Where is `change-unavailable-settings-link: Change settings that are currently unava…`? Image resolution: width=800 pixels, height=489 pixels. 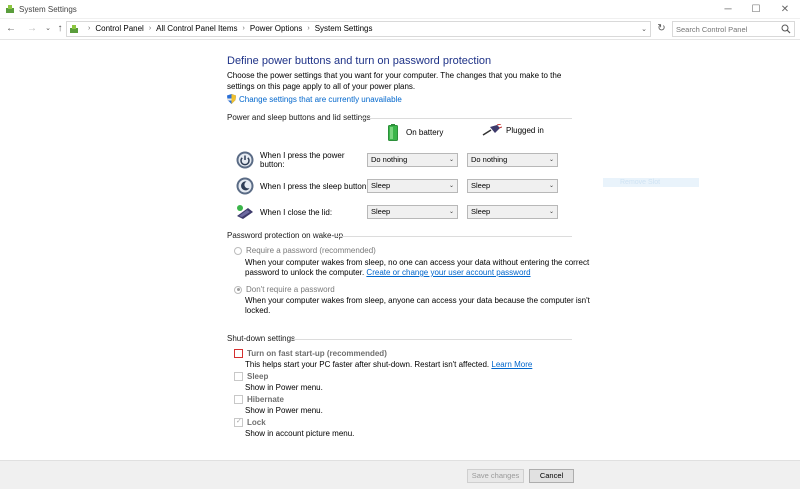
change-unavailable-settings-link: Change settings that are currently unava… is located at coordinates (314, 99).